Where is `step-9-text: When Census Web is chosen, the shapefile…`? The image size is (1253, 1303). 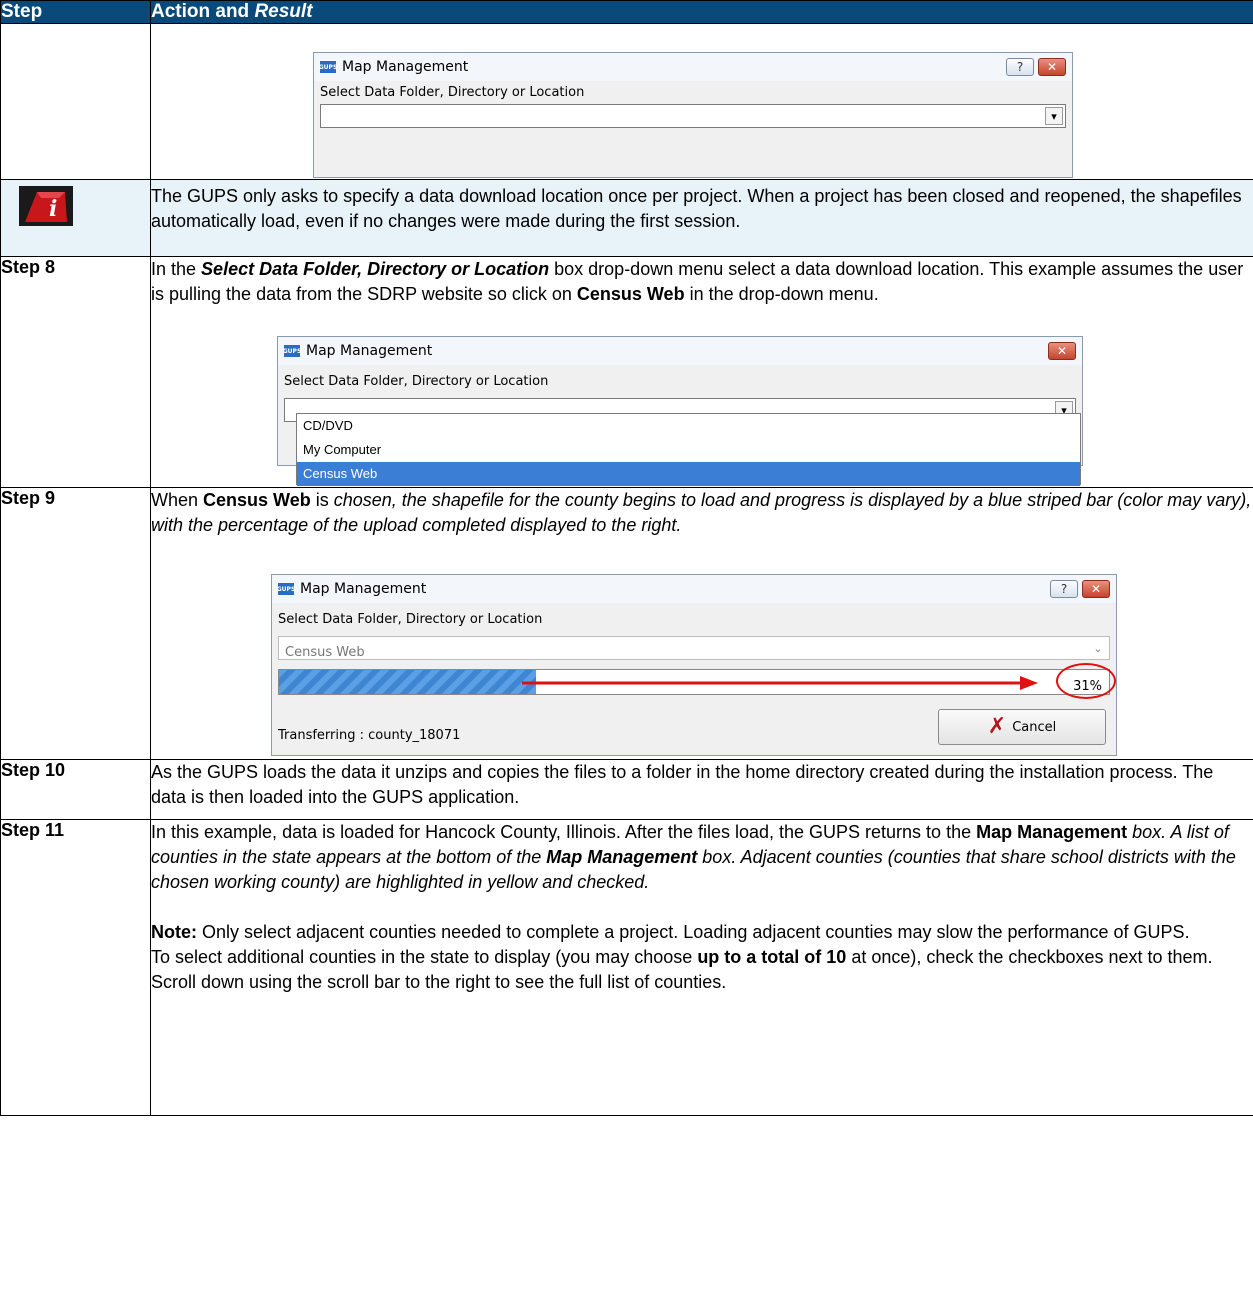
step-9-text: When Census Web is chosen, the shapefile… is located at coordinates (701, 512).